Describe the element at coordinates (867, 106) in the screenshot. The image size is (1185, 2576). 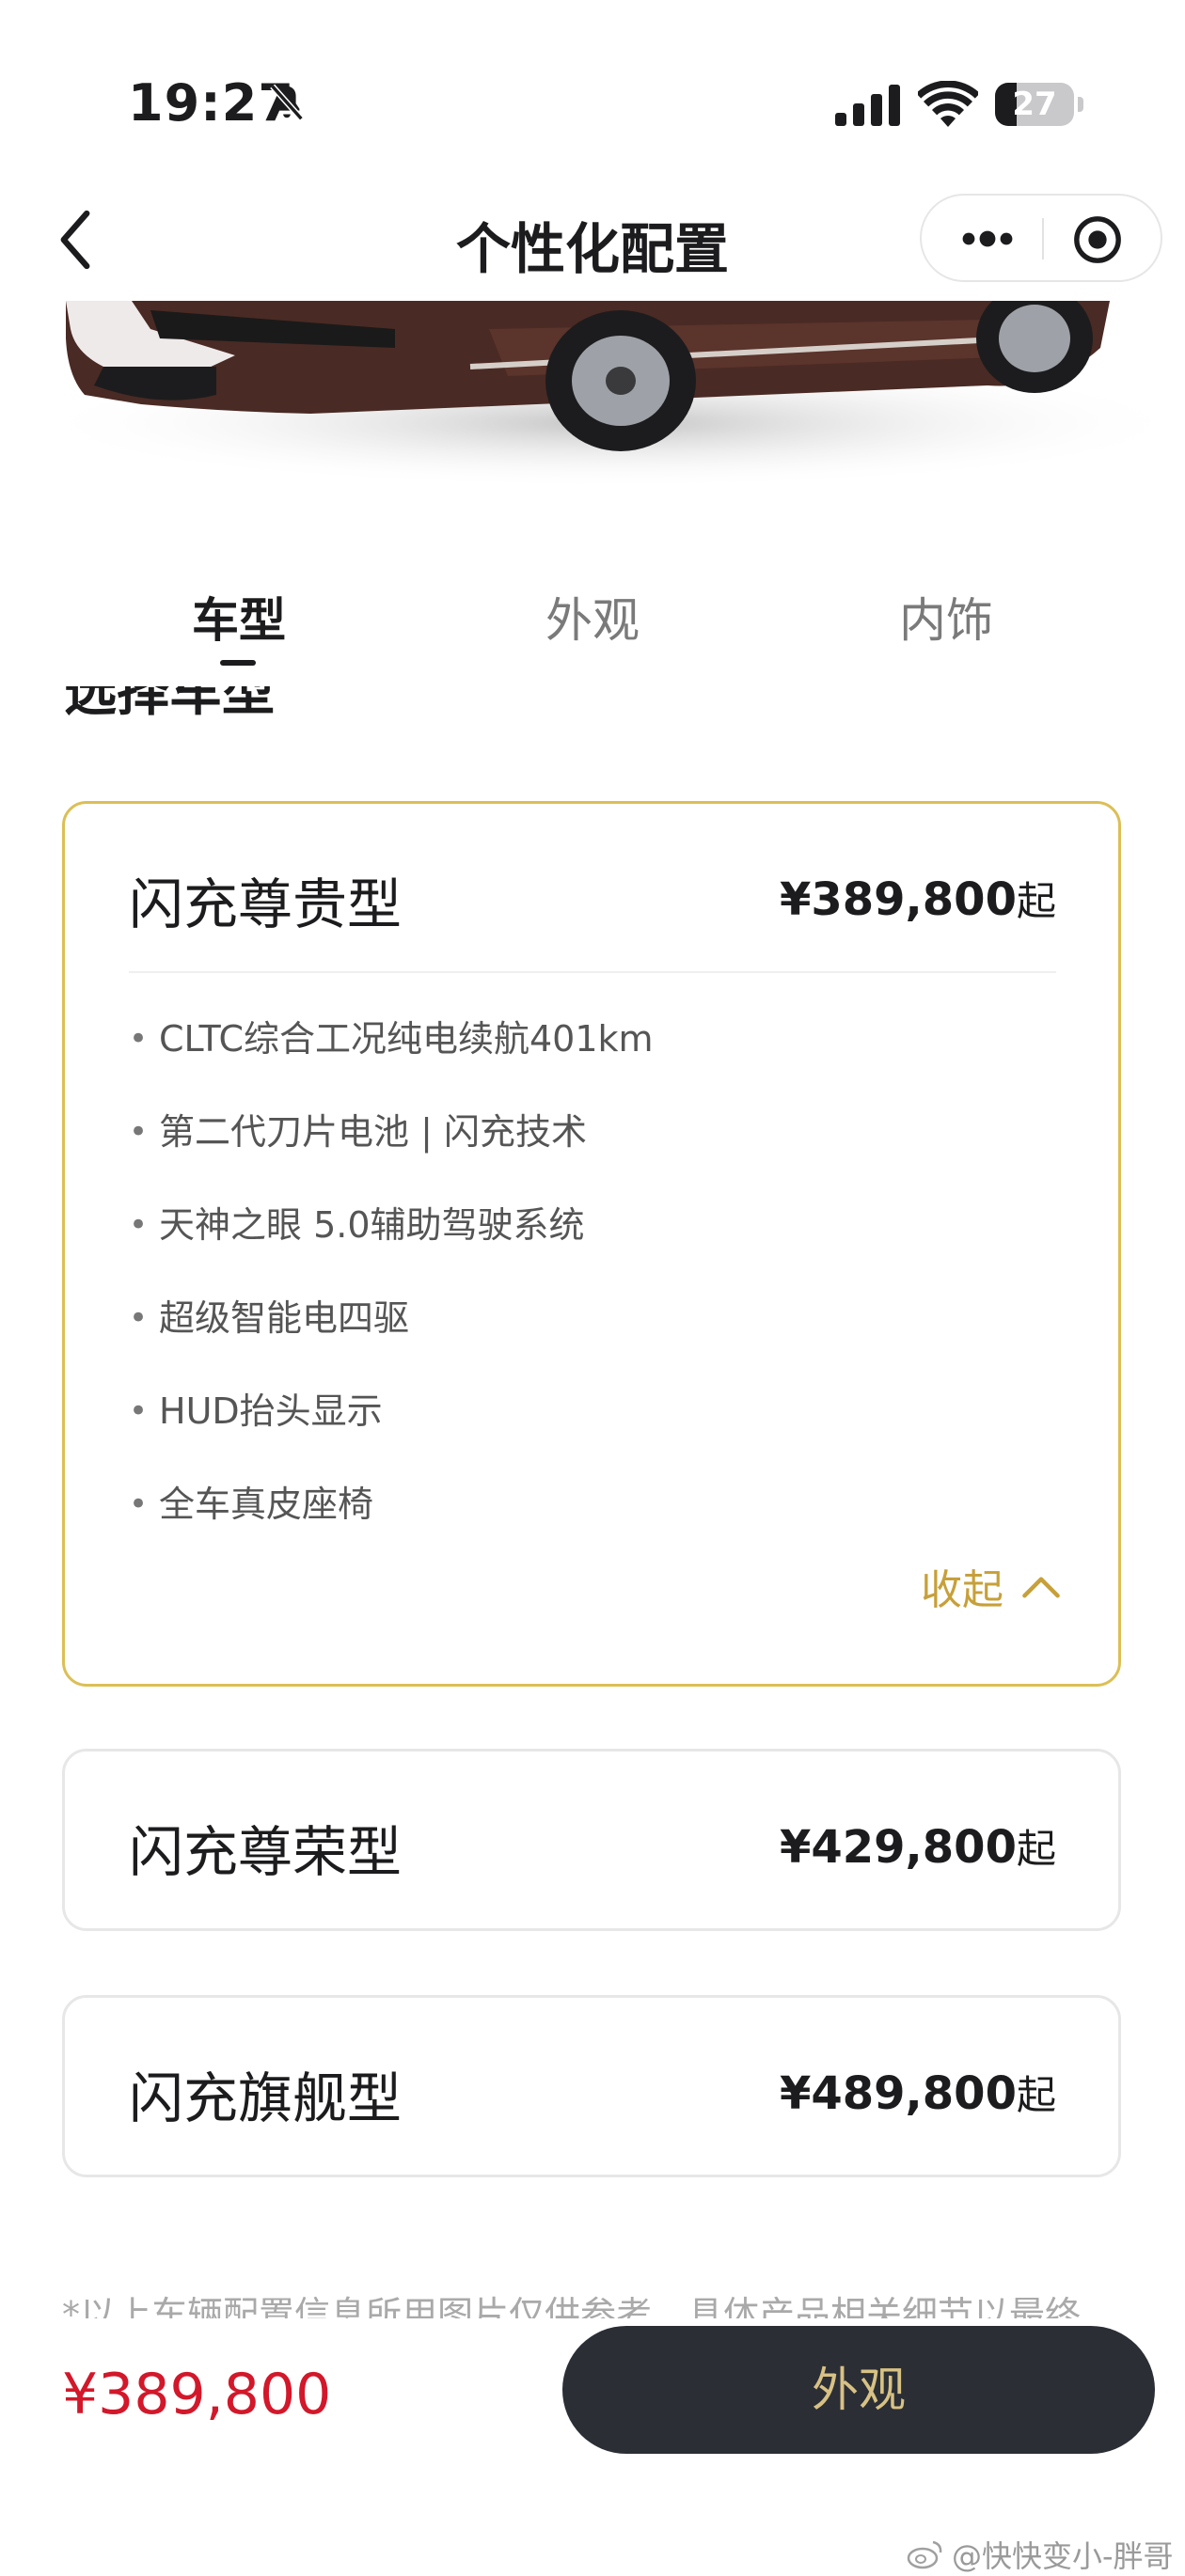
I see `cellular-signal-icon` at that location.